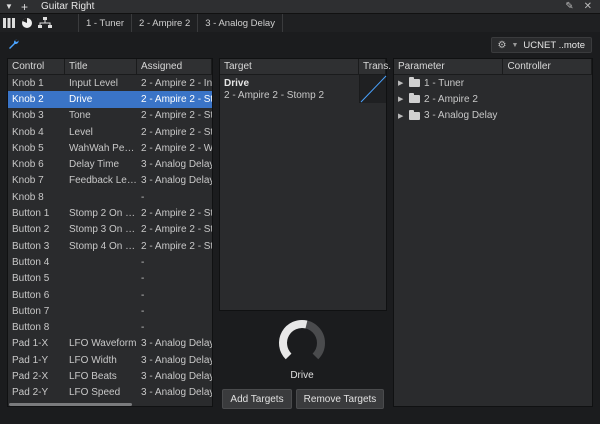 The height and width of the screenshot is (424, 600). I want to click on cell-control: Pad 2-Y, so click(30, 393).